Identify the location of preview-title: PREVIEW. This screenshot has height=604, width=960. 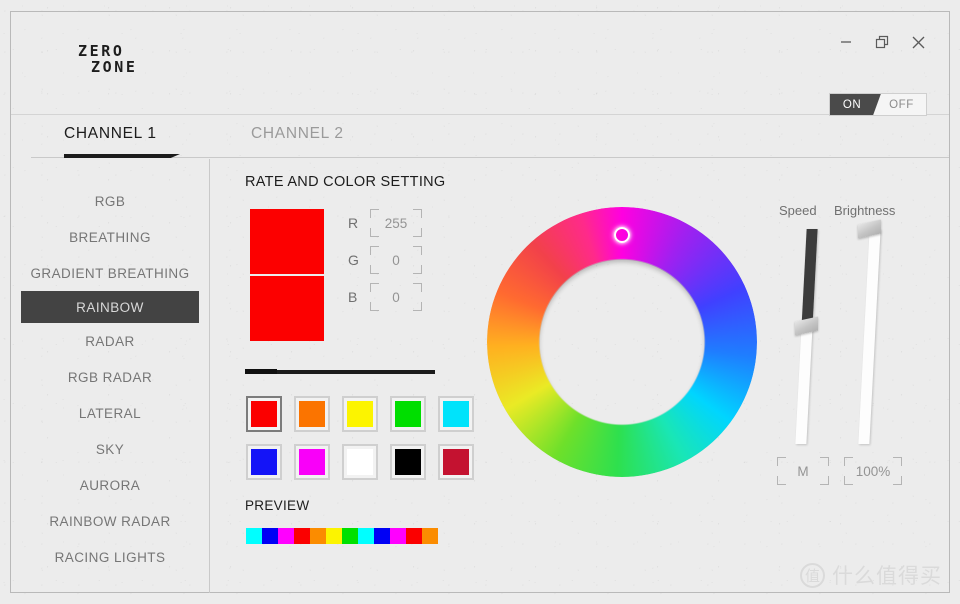
(277, 505).